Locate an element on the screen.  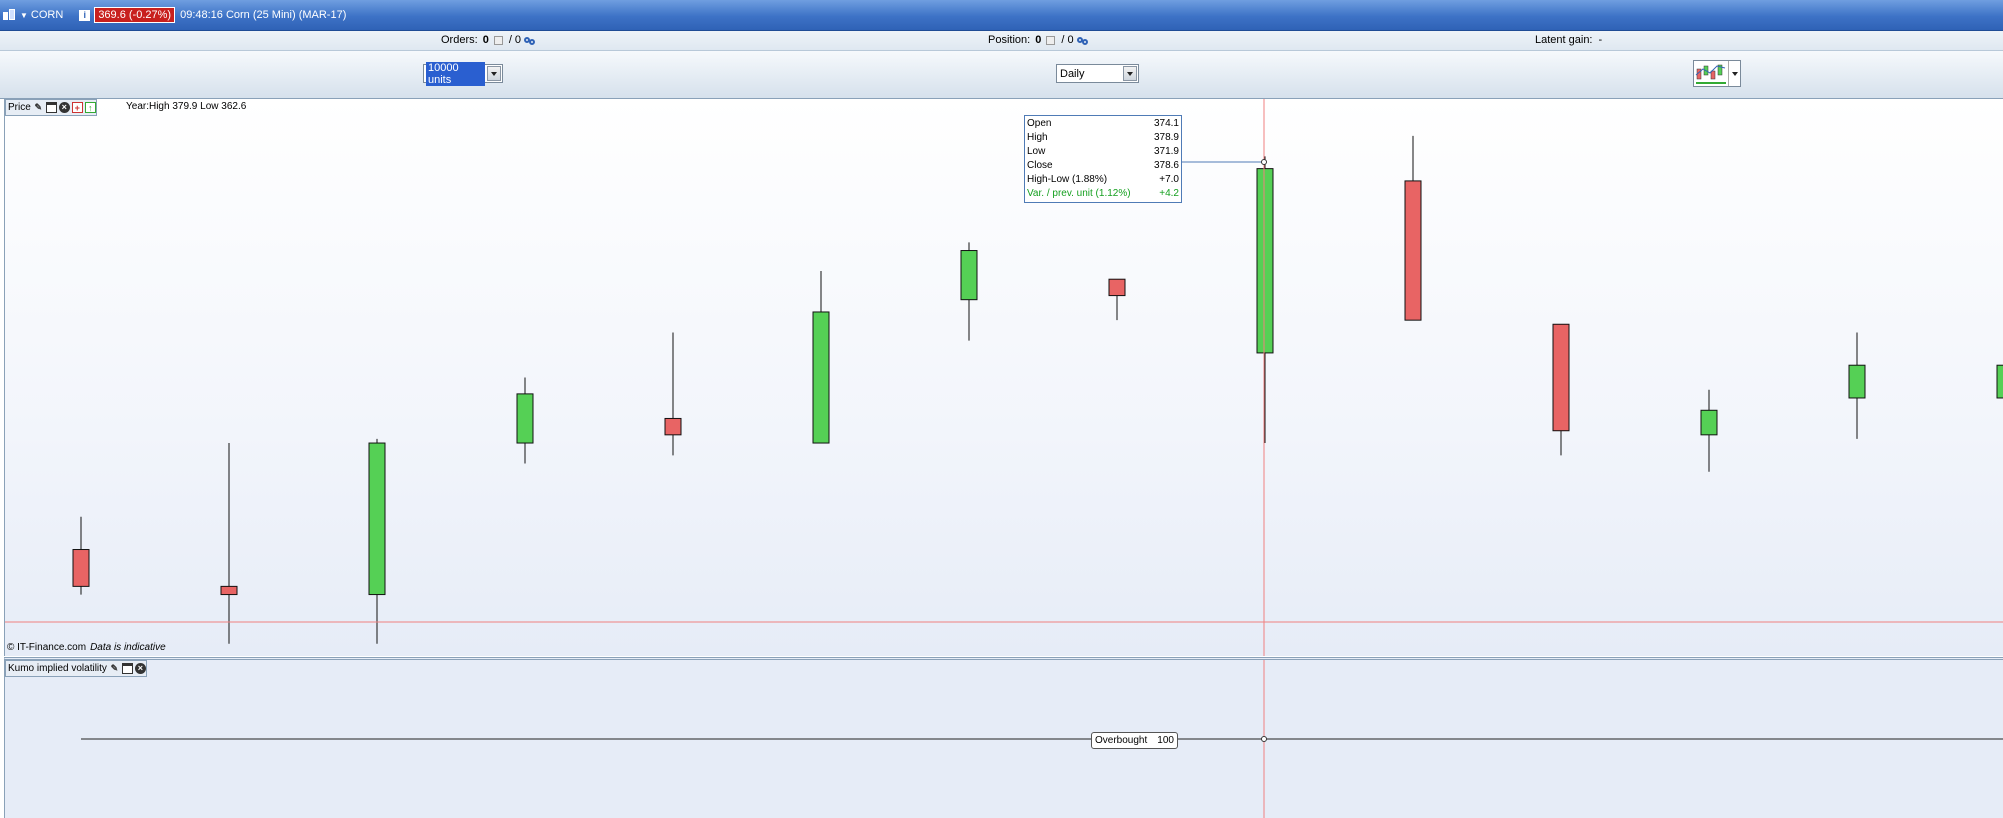
latent-gain-value: - is located at coordinates (1600, 40).